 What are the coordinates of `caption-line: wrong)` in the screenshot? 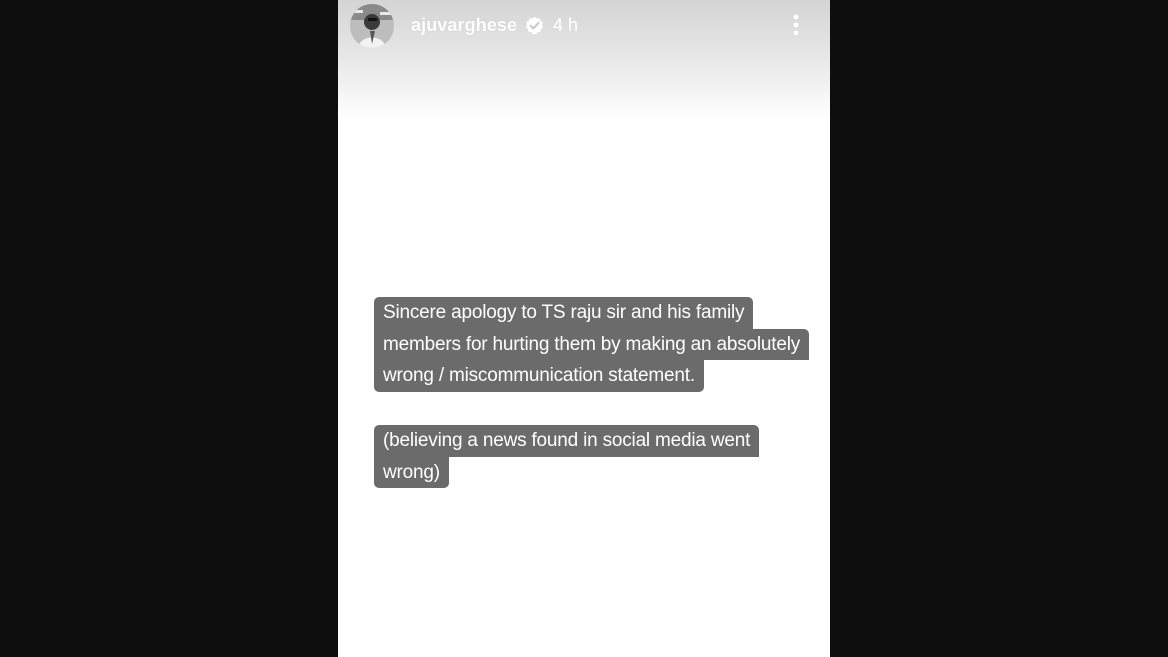 It's located at (411, 472).